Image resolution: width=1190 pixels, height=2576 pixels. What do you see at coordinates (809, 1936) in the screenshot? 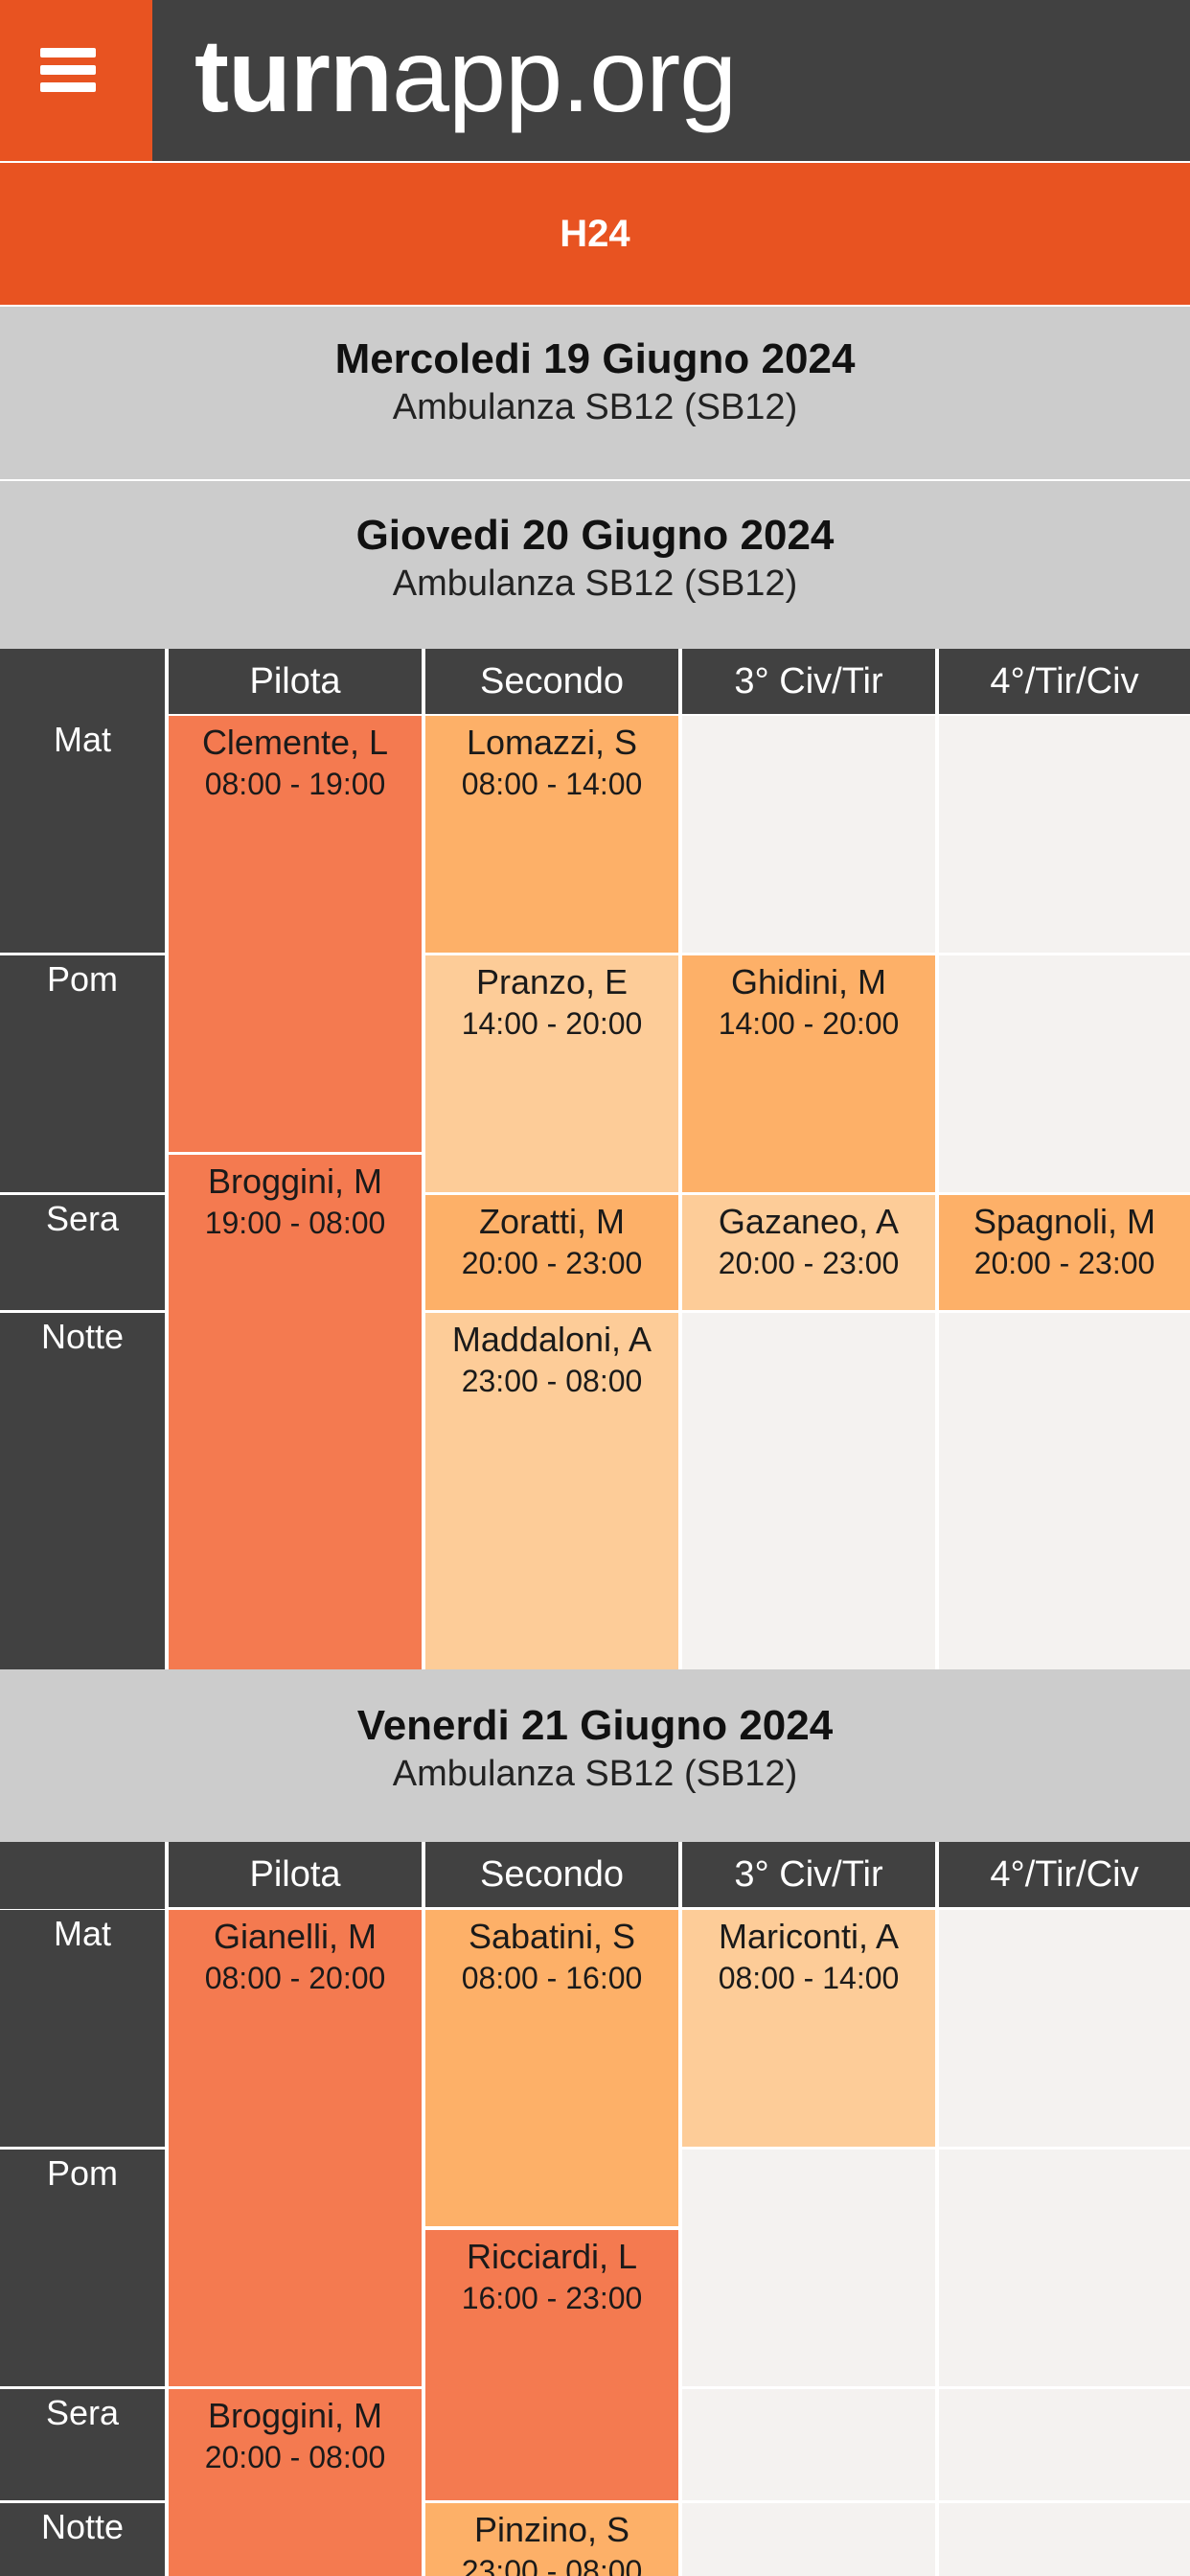
I see `shift-person: Mariconti, A` at bounding box center [809, 1936].